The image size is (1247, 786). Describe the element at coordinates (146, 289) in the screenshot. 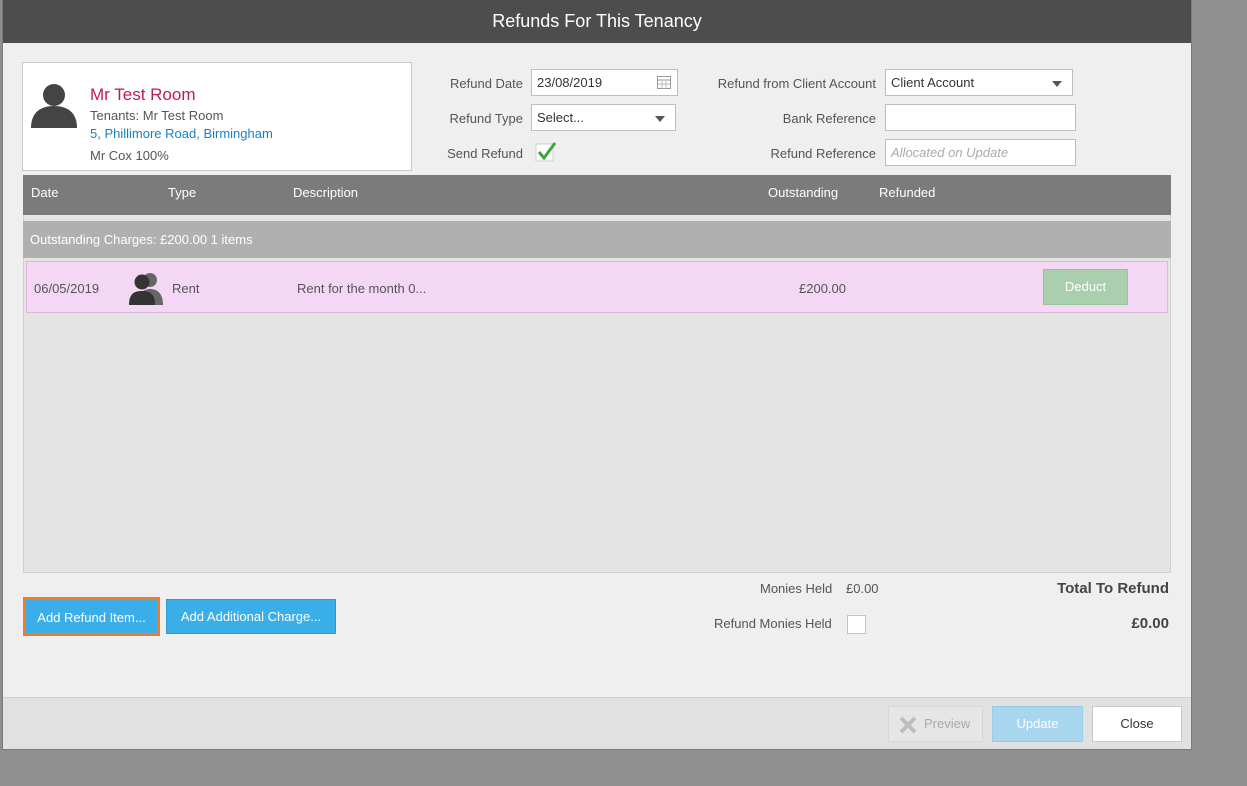

I see `tenants-icon` at that location.